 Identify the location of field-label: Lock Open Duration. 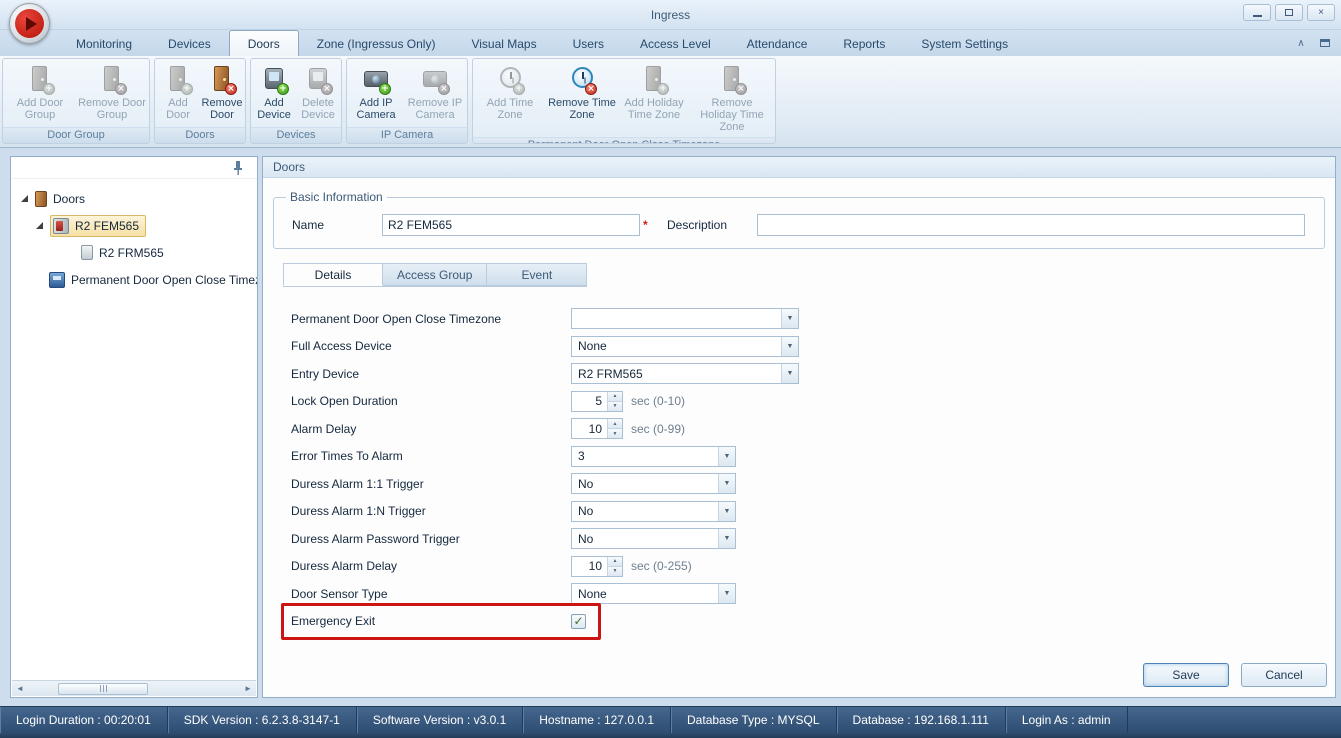
(344, 401).